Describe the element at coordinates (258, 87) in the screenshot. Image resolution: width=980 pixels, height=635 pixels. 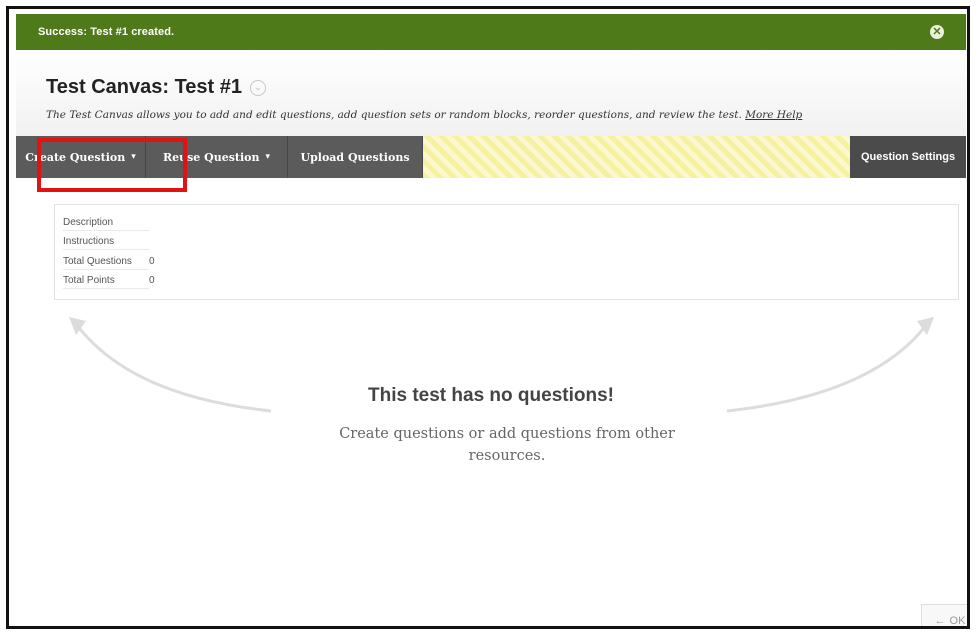
I see `title-options-icon: ⌄` at that location.